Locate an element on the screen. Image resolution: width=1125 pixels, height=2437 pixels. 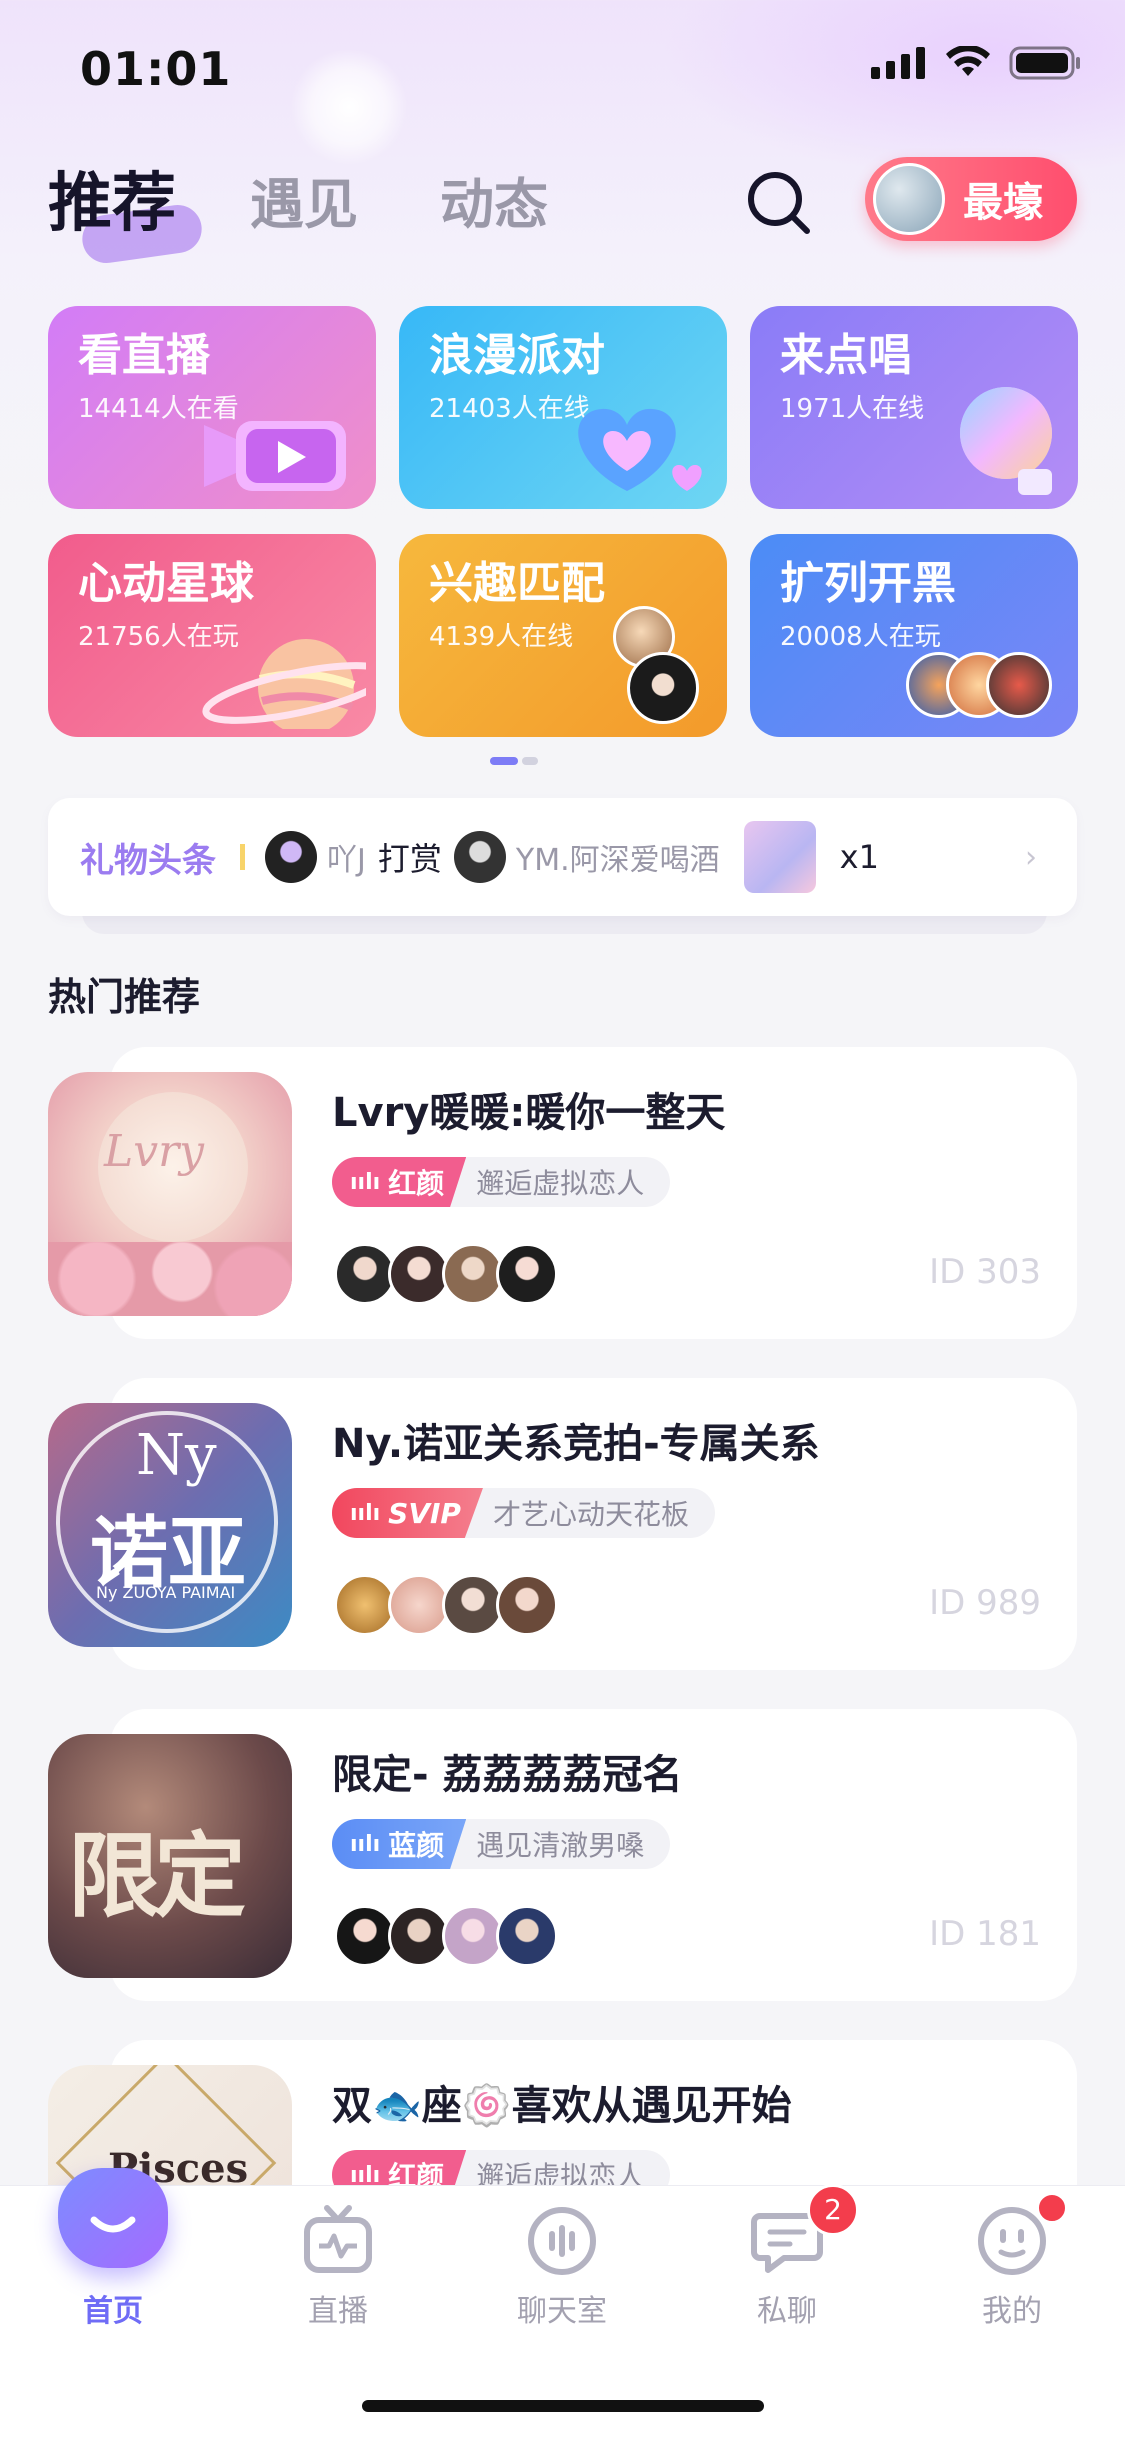
nav-label: 私聊 is located at coordinates (787, 2311).